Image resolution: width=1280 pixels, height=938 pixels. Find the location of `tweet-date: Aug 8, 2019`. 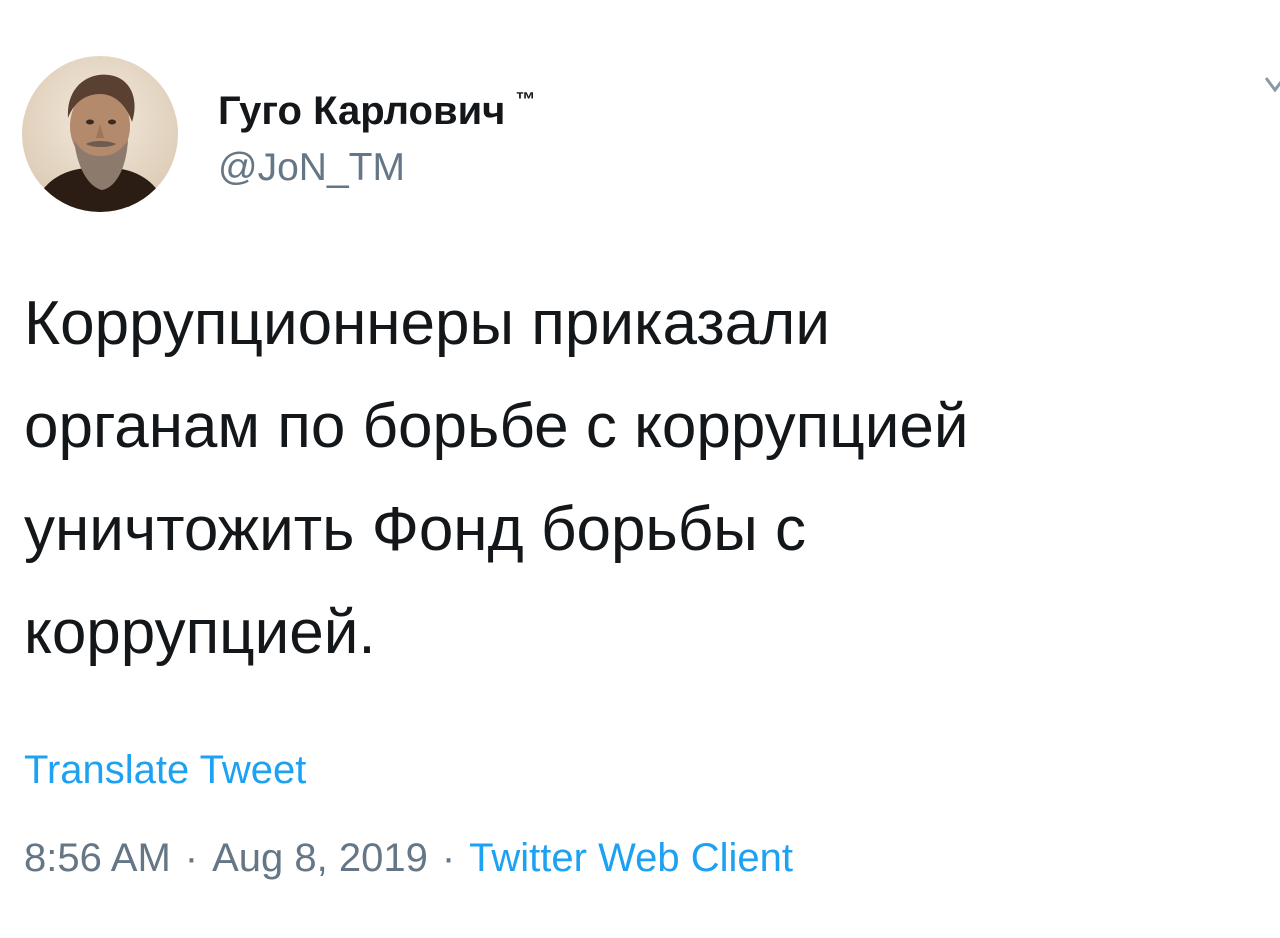

tweet-date: Aug 8, 2019 is located at coordinates (320, 858).